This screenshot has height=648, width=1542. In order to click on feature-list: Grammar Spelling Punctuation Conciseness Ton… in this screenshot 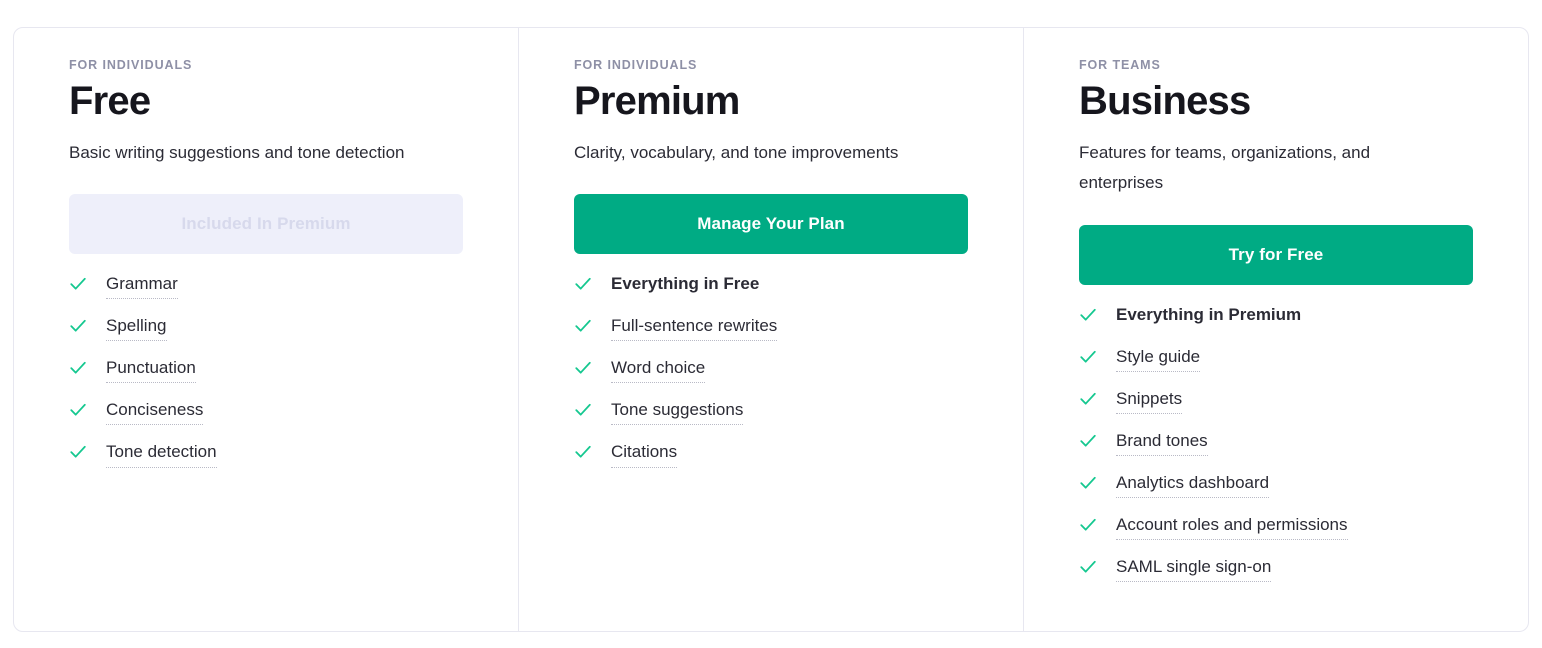, I will do `click(266, 371)`.